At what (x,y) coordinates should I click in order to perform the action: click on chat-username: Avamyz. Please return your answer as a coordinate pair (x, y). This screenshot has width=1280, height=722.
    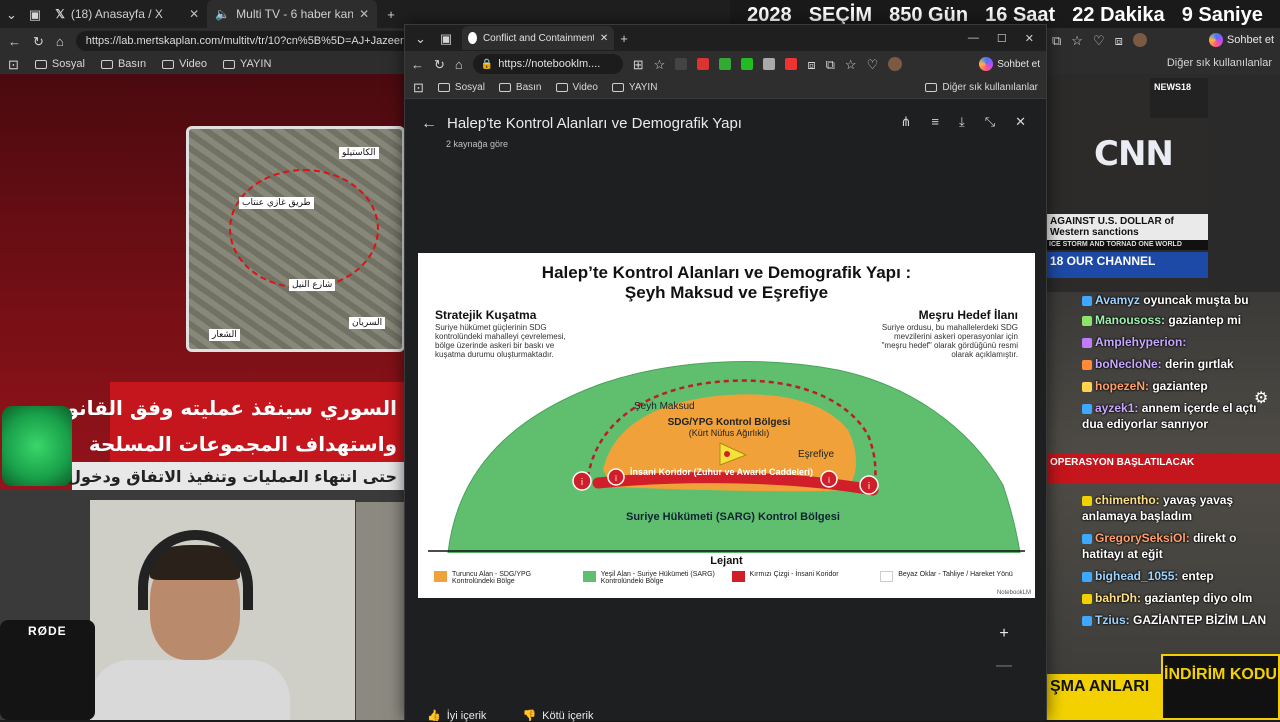
    Looking at the image, I should click on (1117, 300).